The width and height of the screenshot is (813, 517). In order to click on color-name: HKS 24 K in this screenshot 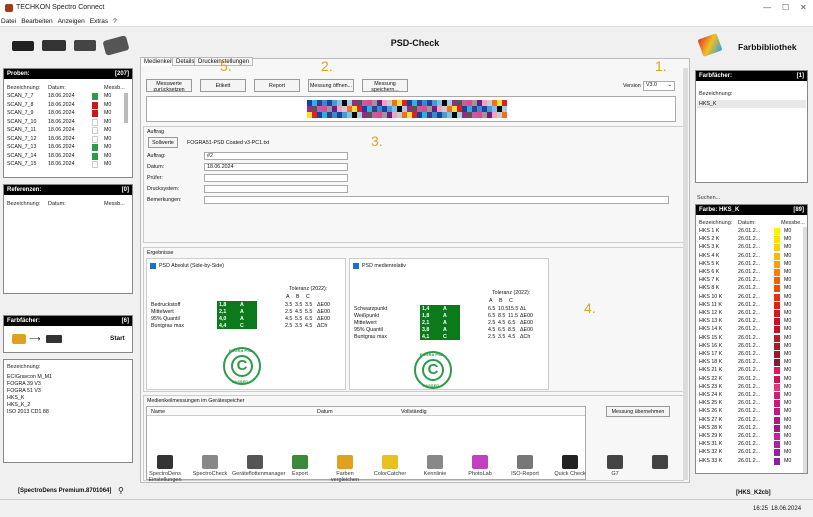, I will do `click(710, 395)`.